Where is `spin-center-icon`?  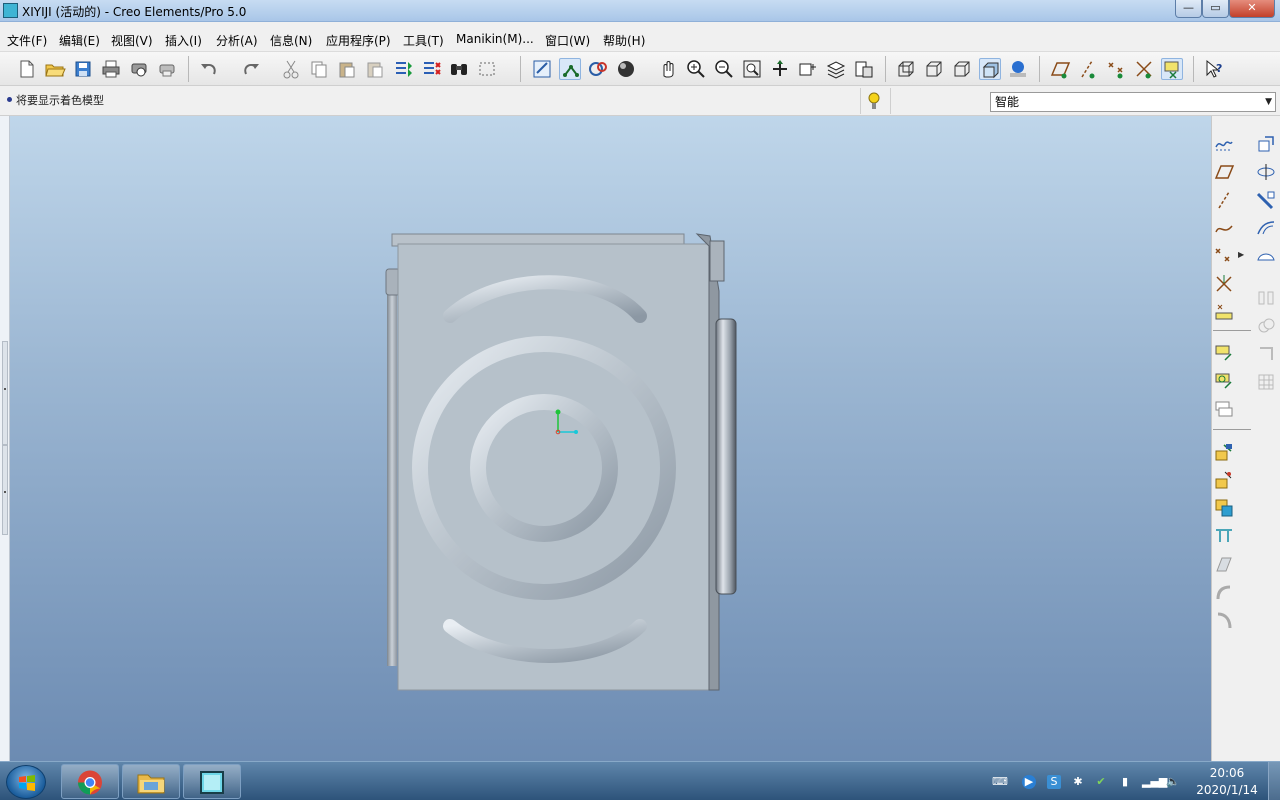
spin-center-icon is located at coordinates (570, 69).